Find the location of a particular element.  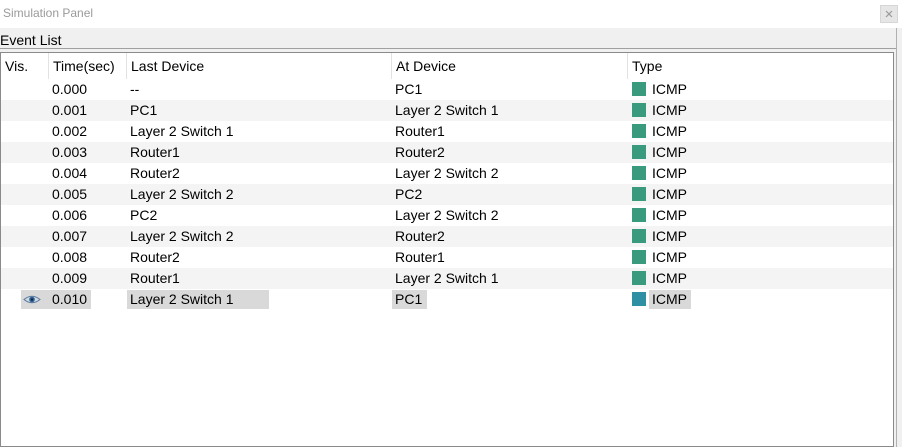

table-row: 0.005 Layer 2 Switch 2 PC2 ICMP is located at coordinates (447, 194).